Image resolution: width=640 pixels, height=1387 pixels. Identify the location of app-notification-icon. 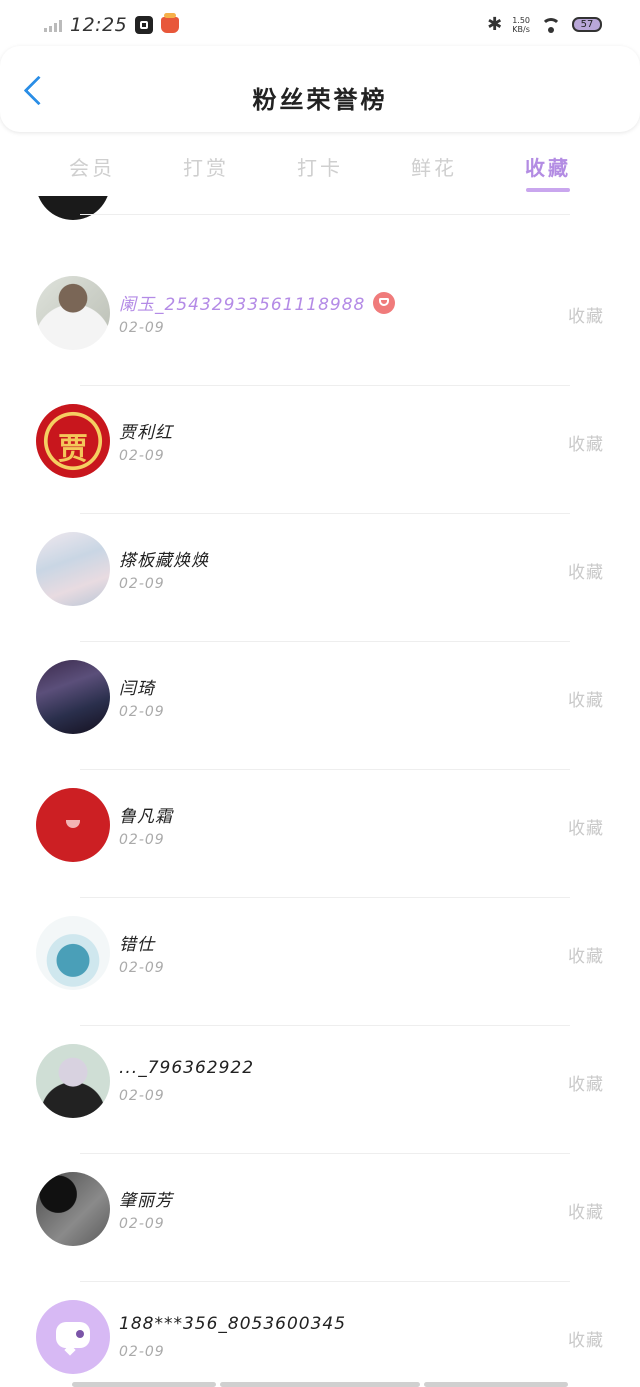
(144, 25).